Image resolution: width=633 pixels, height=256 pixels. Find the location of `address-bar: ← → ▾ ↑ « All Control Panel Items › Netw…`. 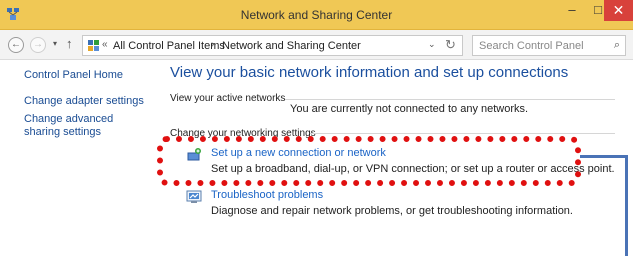

address-bar: ← → ▾ ↑ « All Control Panel Items › Netw… is located at coordinates (316, 45).